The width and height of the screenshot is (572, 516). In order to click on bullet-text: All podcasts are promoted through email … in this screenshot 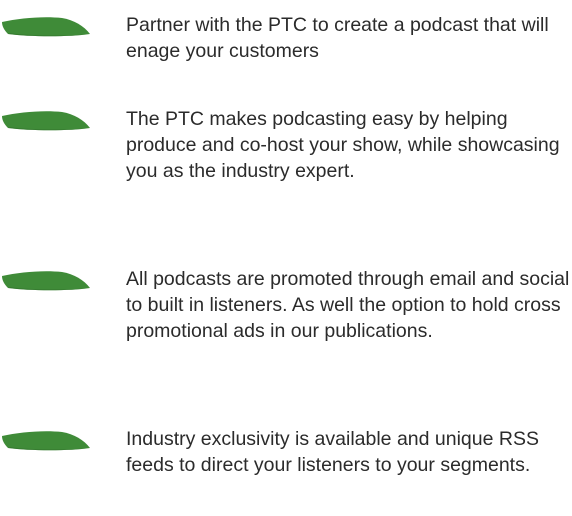, I will do `click(348, 305)`.